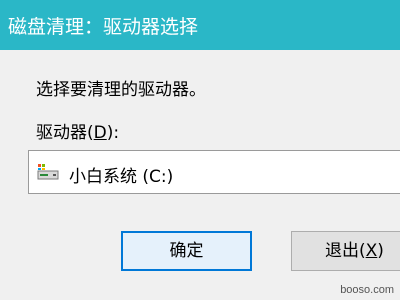  Describe the element at coordinates (214, 172) in the screenshot. I see `drive-select: 小白系统 (C:)` at that location.